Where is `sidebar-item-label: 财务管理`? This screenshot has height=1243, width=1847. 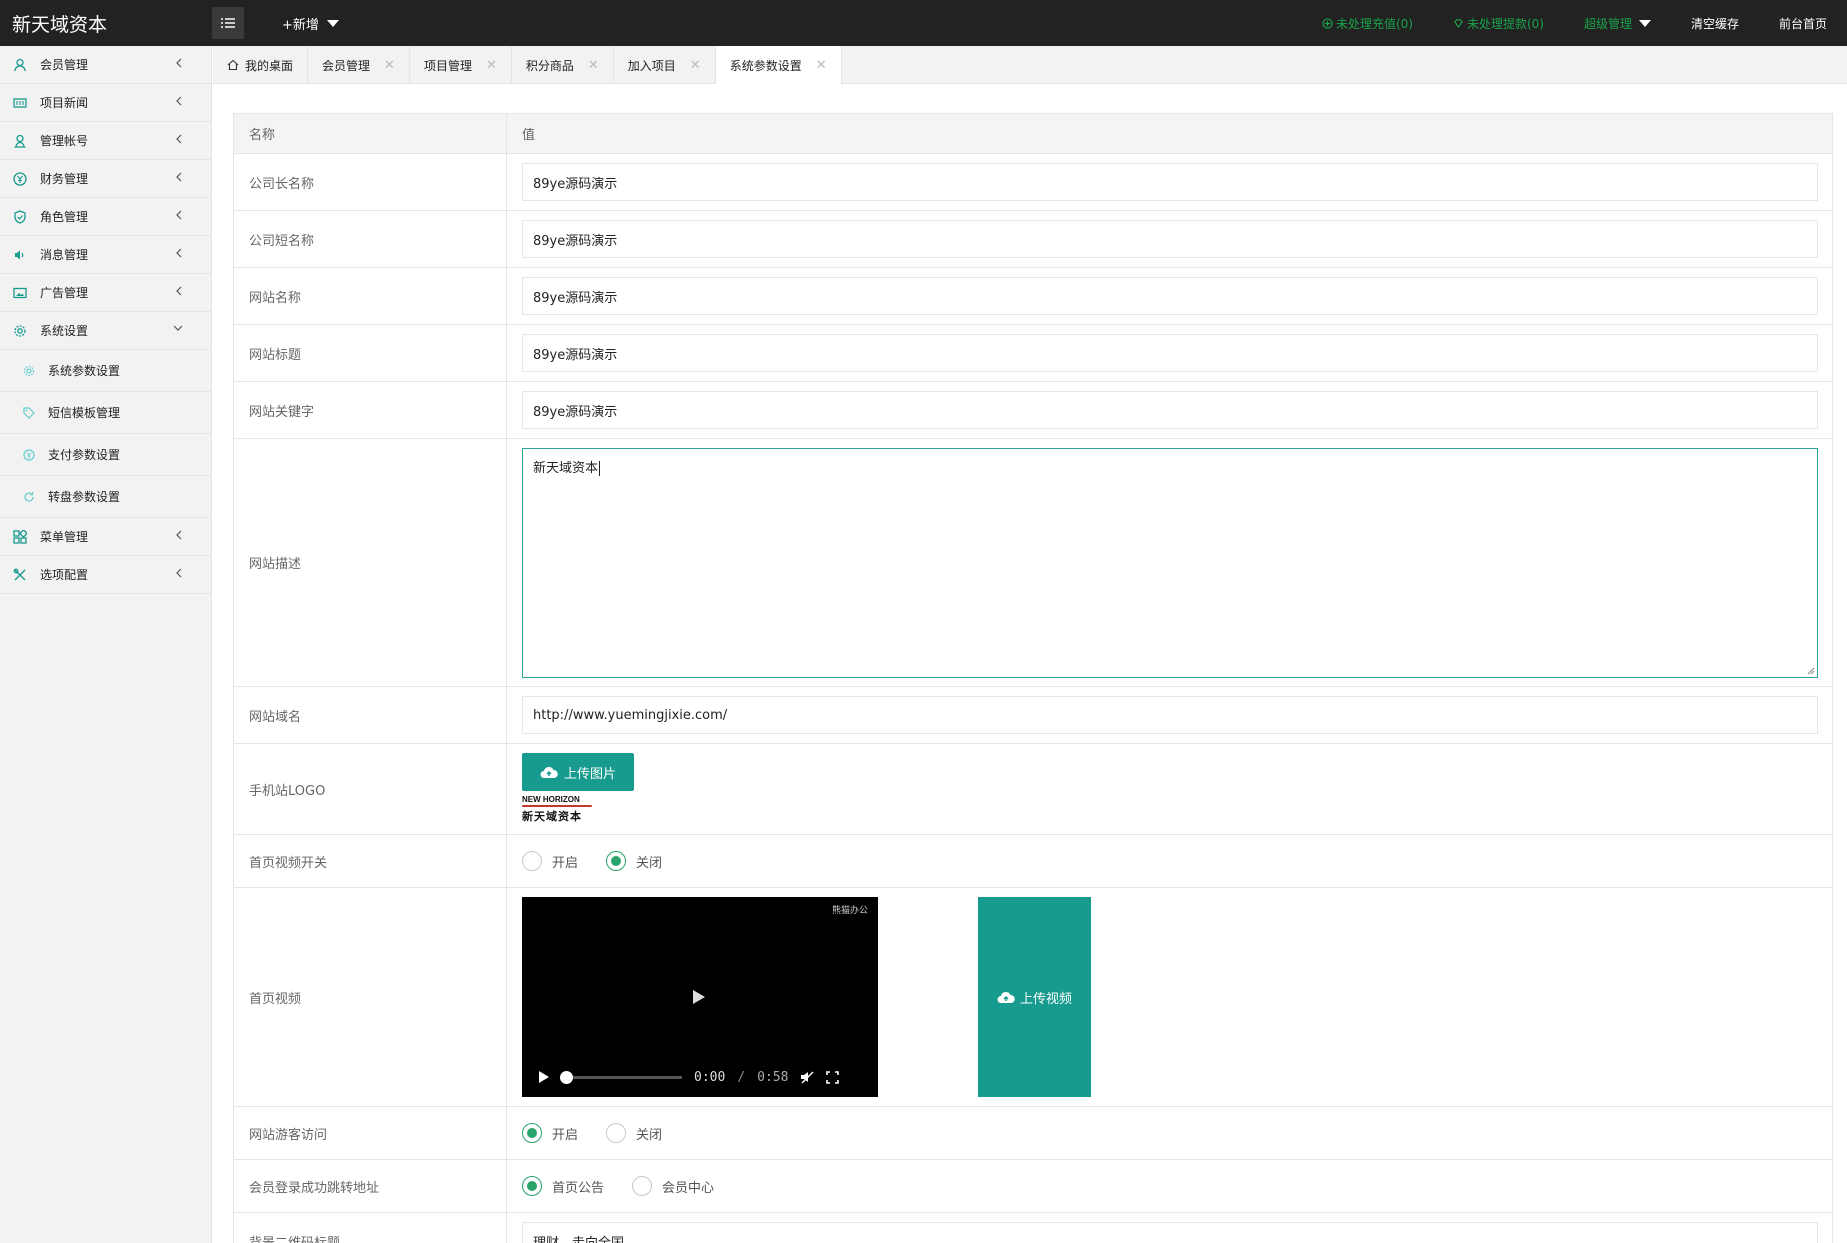
sidebar-item-label: 财务管理 is located at coordinates (64, 179).